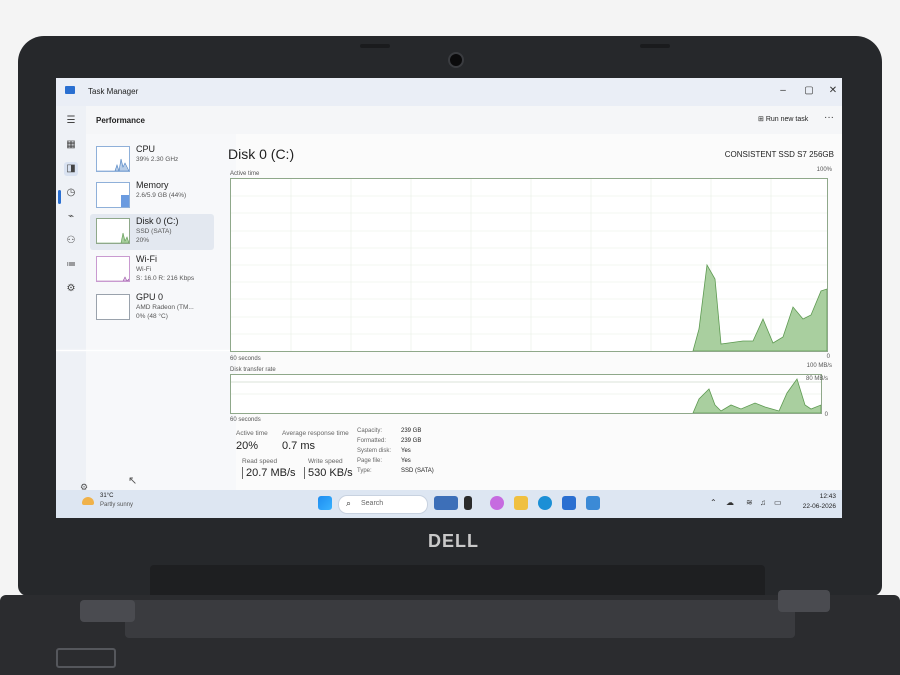 The image size is (900, 675). Describe the element at coordinates (816, 379) in the screenshot. I see `transfer-mid: 80 MB/s` at that location.